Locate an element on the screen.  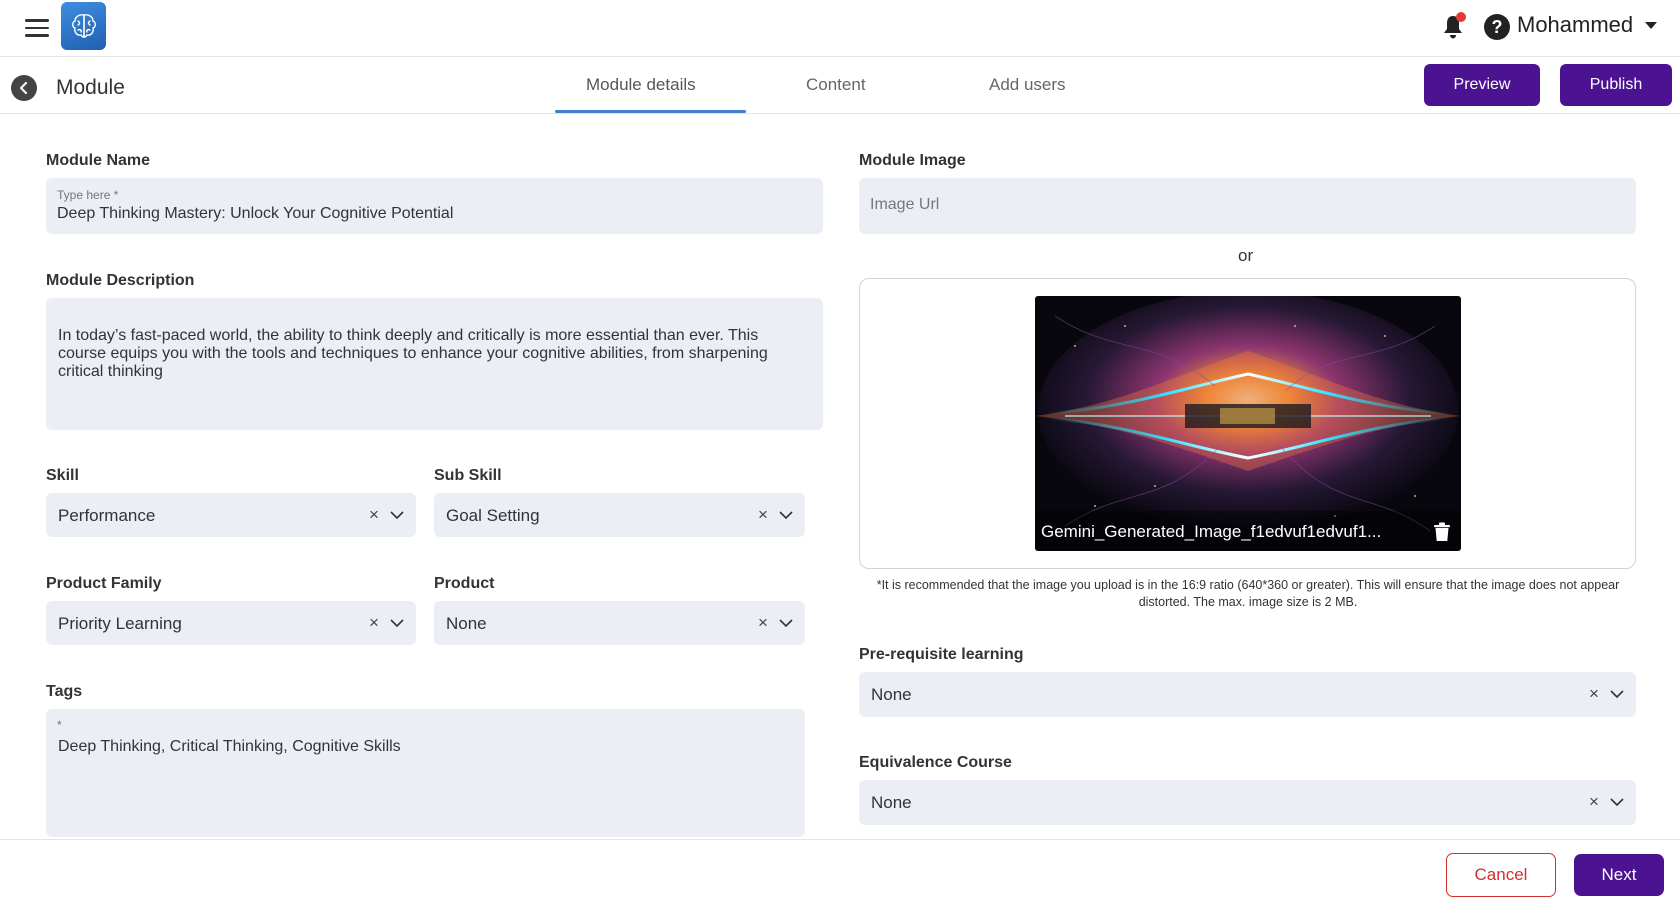
equivalence-course-value: None is located at coordinates (891, 802).